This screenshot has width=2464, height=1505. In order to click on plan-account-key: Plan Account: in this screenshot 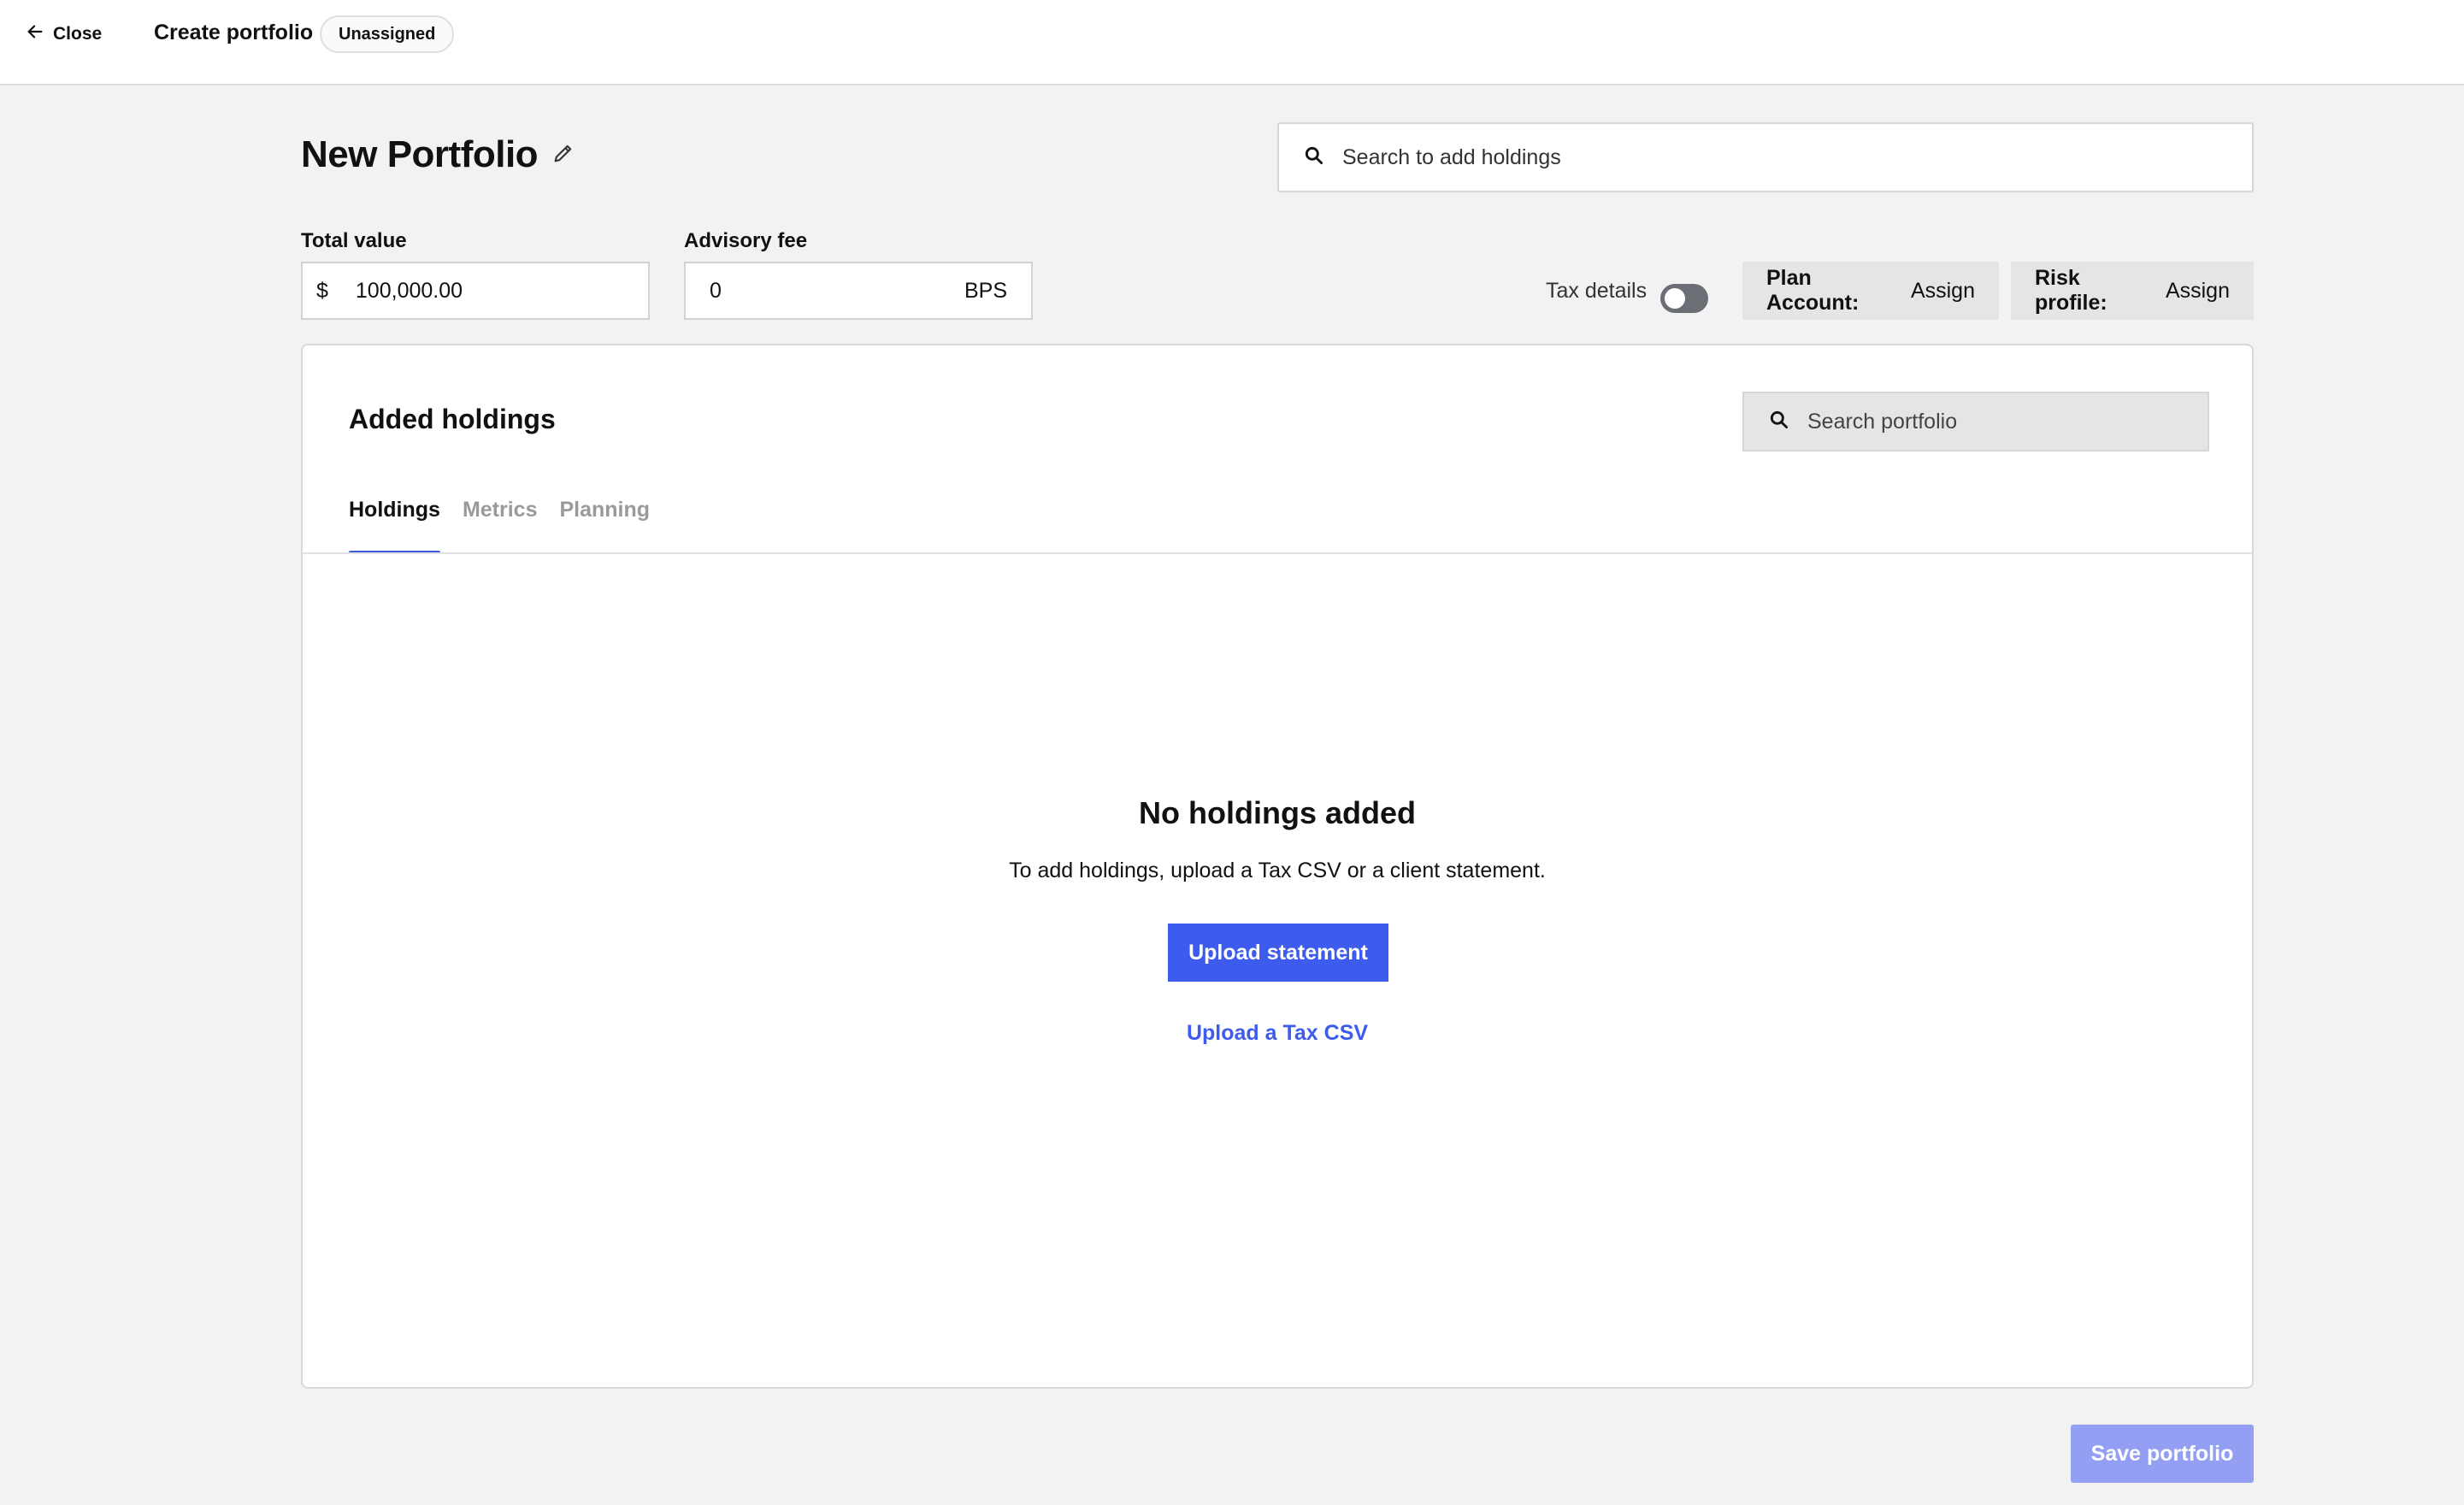, I will do `click(1813, 290)`.